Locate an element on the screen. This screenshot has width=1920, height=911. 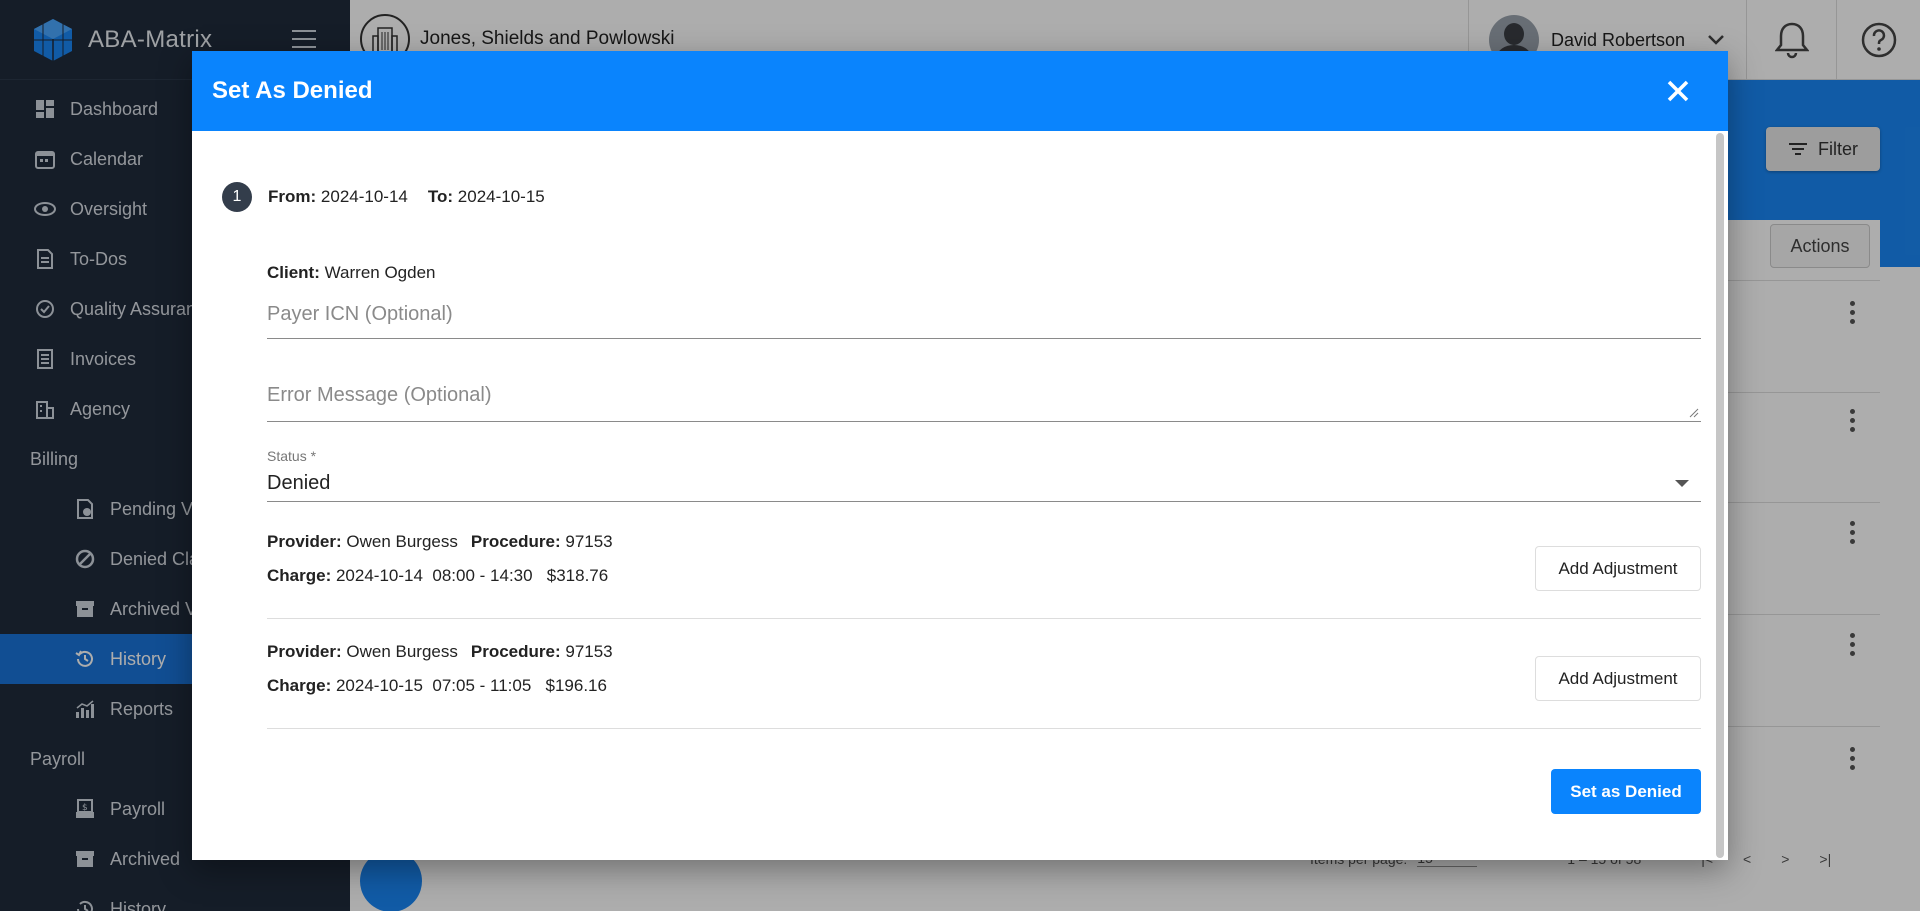
error-message-field is located at coordinates (984, 403).